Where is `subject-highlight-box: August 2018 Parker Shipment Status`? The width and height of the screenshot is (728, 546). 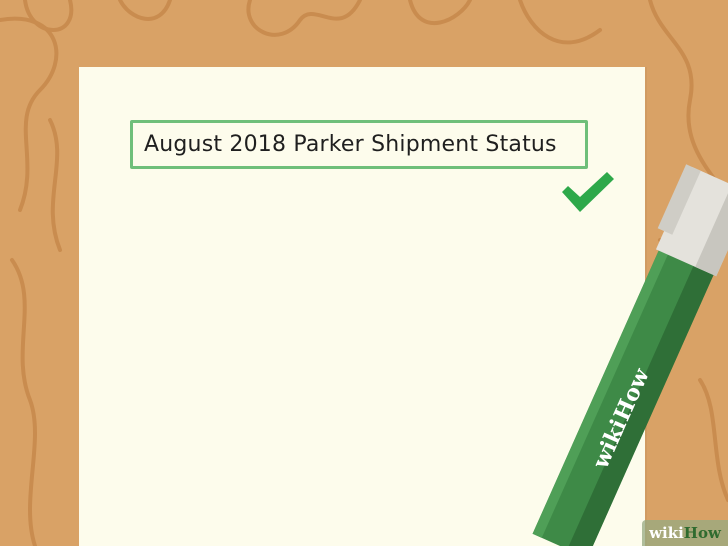
subject-highlight-box: August 2018 Parker Shipment Status is located at coordinates (359, 144).